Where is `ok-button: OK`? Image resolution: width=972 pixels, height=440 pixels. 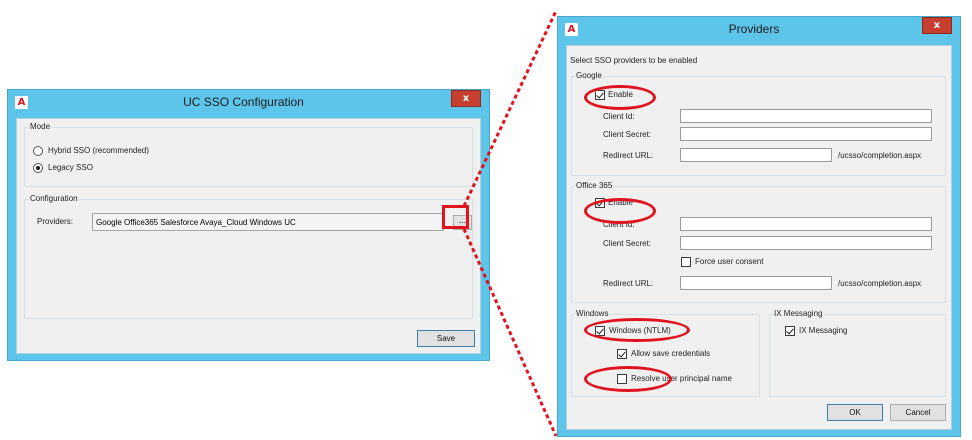
ok-button: OK is located at coordinates (855, 412).